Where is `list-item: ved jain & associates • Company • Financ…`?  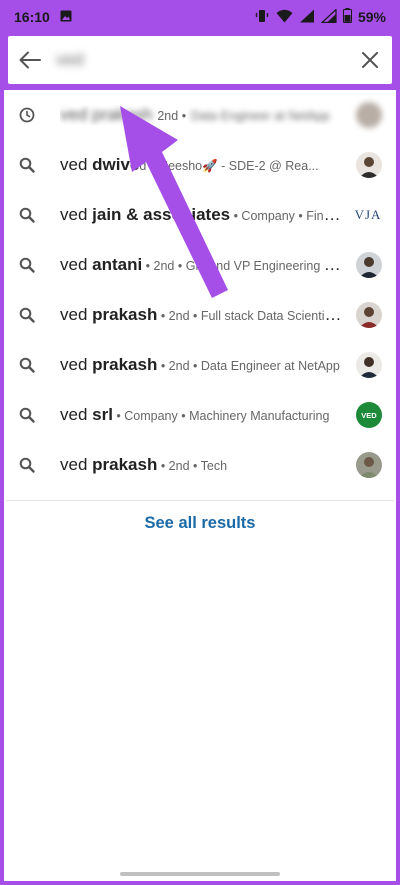 list-item: ved jain & associates • Company • Financ… is located at coordinates (200, 215).